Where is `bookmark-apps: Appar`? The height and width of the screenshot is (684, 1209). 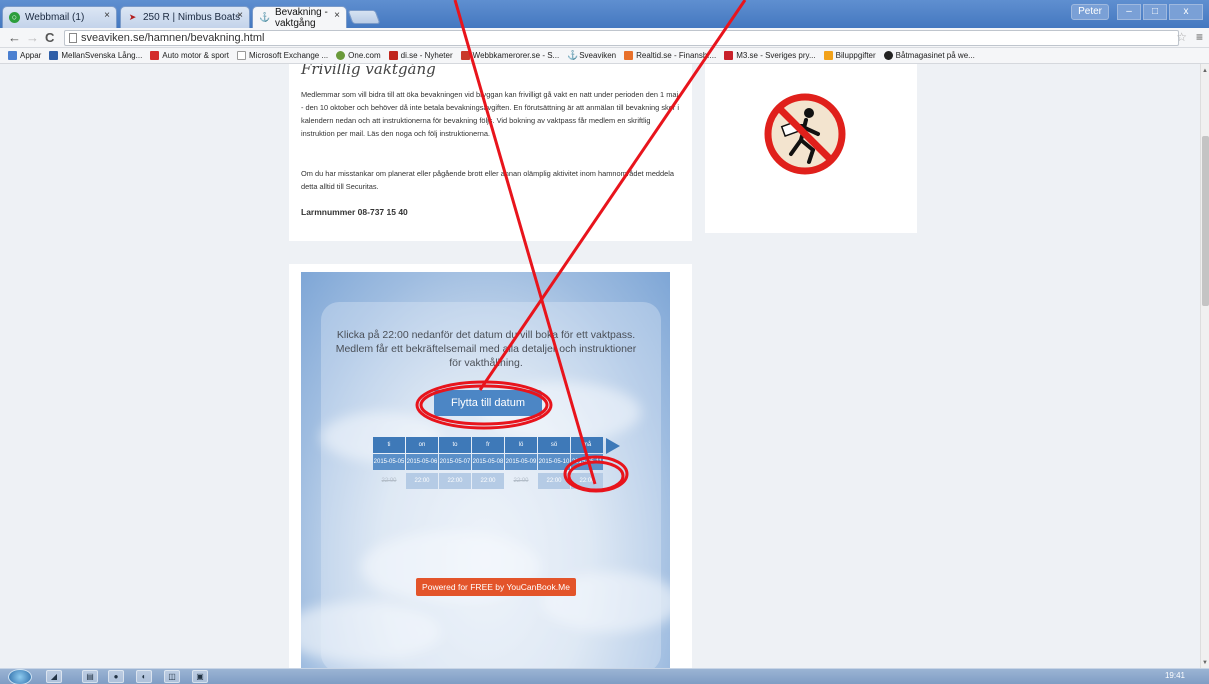
bookmark-apps: Appar is located at coordinates (24, 55).